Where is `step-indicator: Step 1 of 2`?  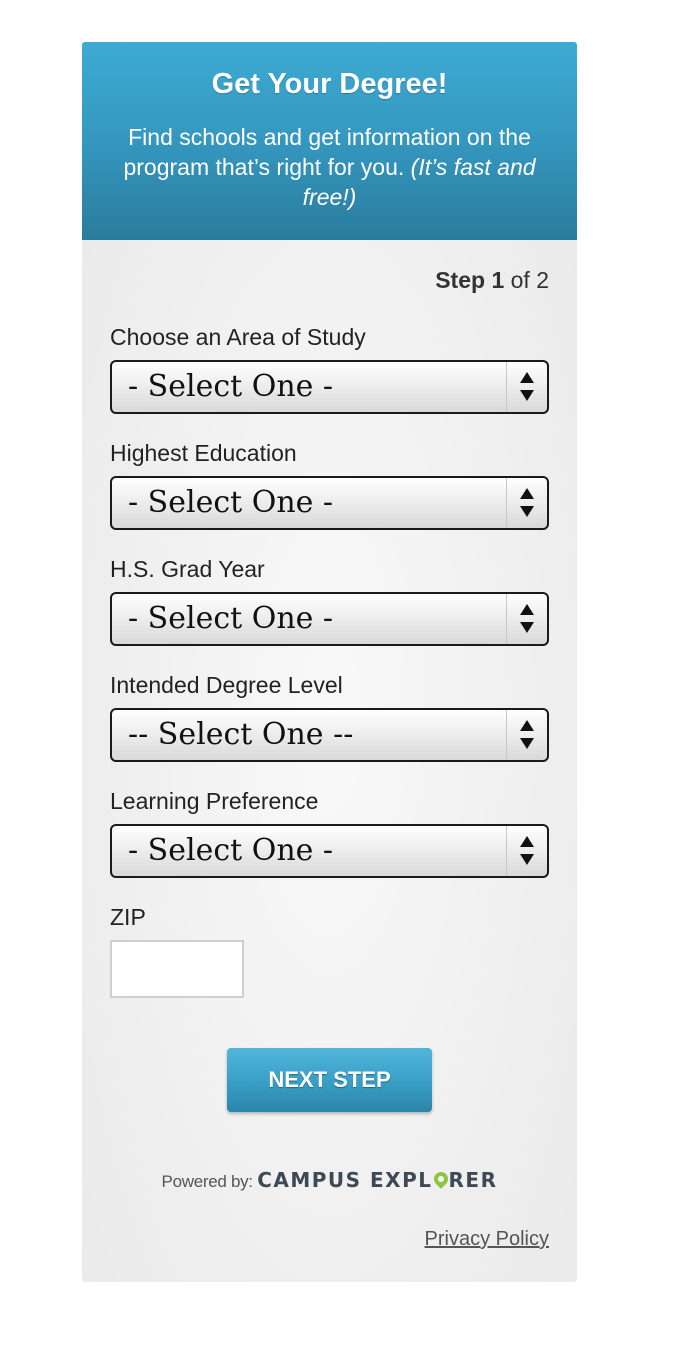 step-indicator: Step 1 of 2 is located at coordinates (492, 280).